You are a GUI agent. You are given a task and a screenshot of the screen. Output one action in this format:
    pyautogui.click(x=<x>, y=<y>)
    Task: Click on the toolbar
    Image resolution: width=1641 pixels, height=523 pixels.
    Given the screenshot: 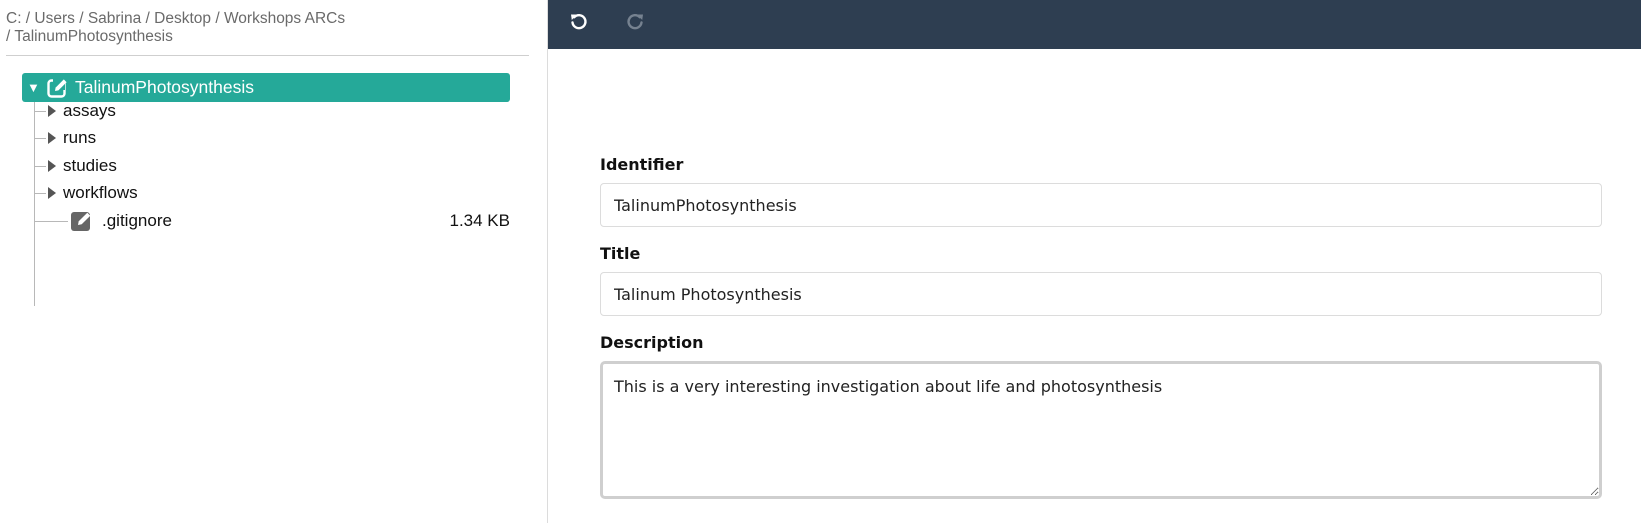 What is the action you would take?
    pyautogui.click(x=1094, y=24)
    